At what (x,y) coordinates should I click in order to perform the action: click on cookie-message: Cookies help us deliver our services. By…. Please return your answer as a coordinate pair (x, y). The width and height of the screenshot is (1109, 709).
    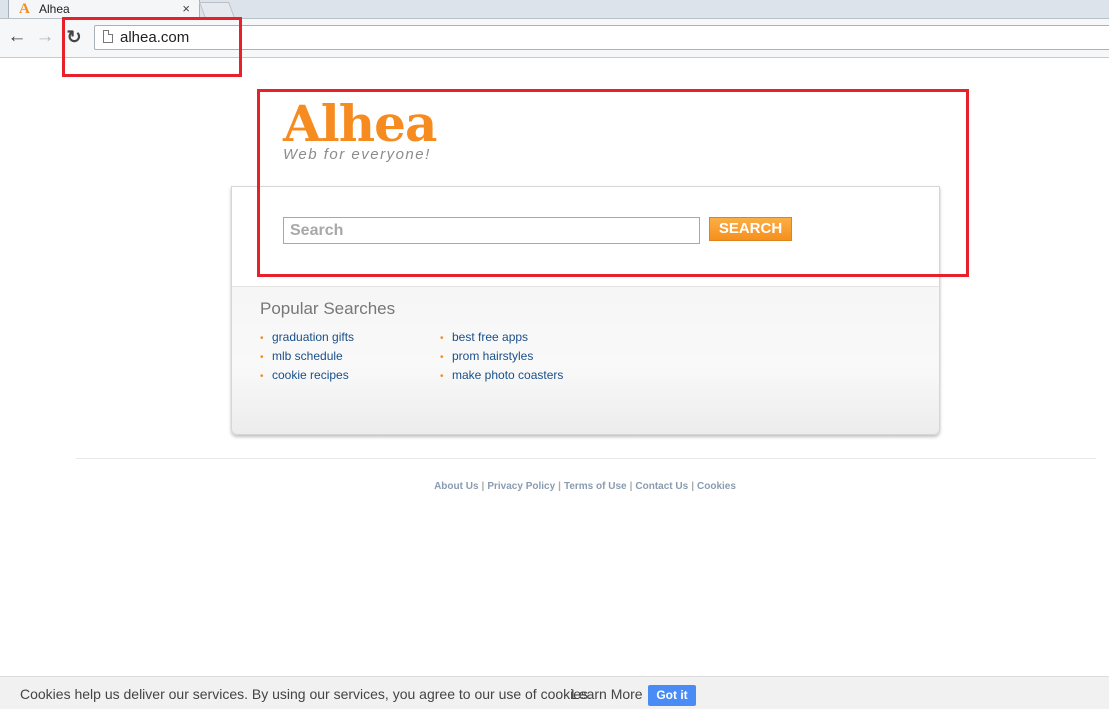
    Looking at the image, I should click on (306, 694).